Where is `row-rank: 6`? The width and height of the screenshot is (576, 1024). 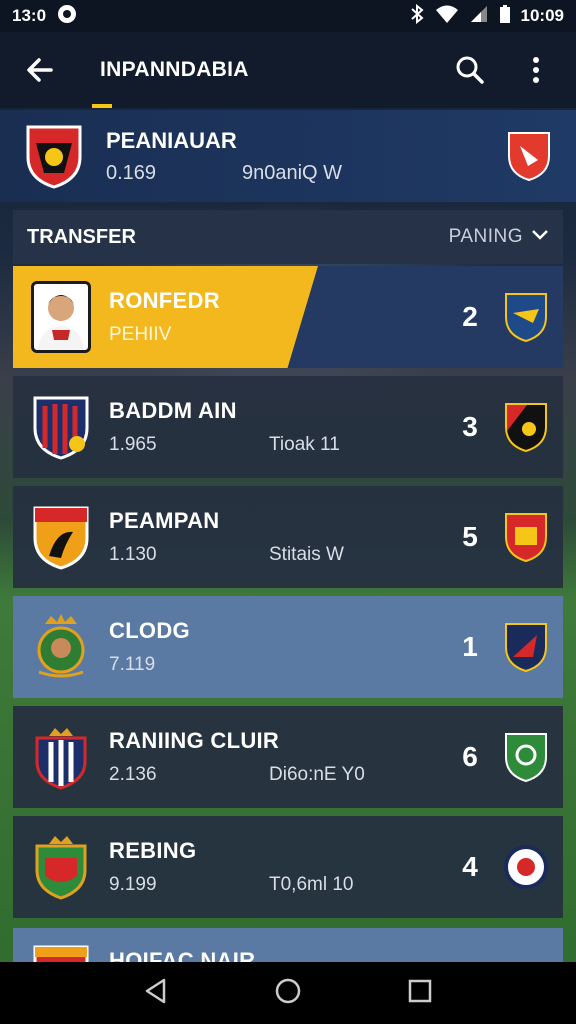
row-rank: 6 is located at coordinates (470, 756).